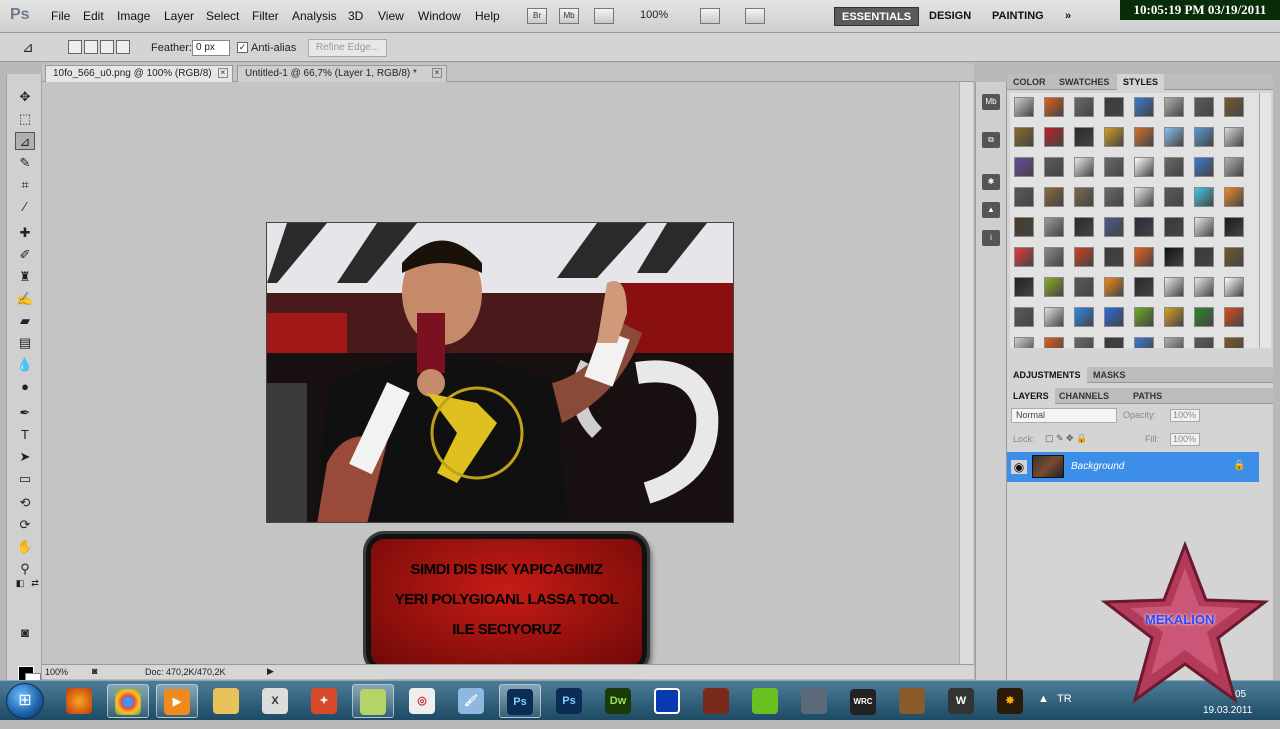 The image size is (1280, 729). Describe the element at coordinates (1147, 396) in the screenshot. I see `tab-paths: PATHS` at that location.